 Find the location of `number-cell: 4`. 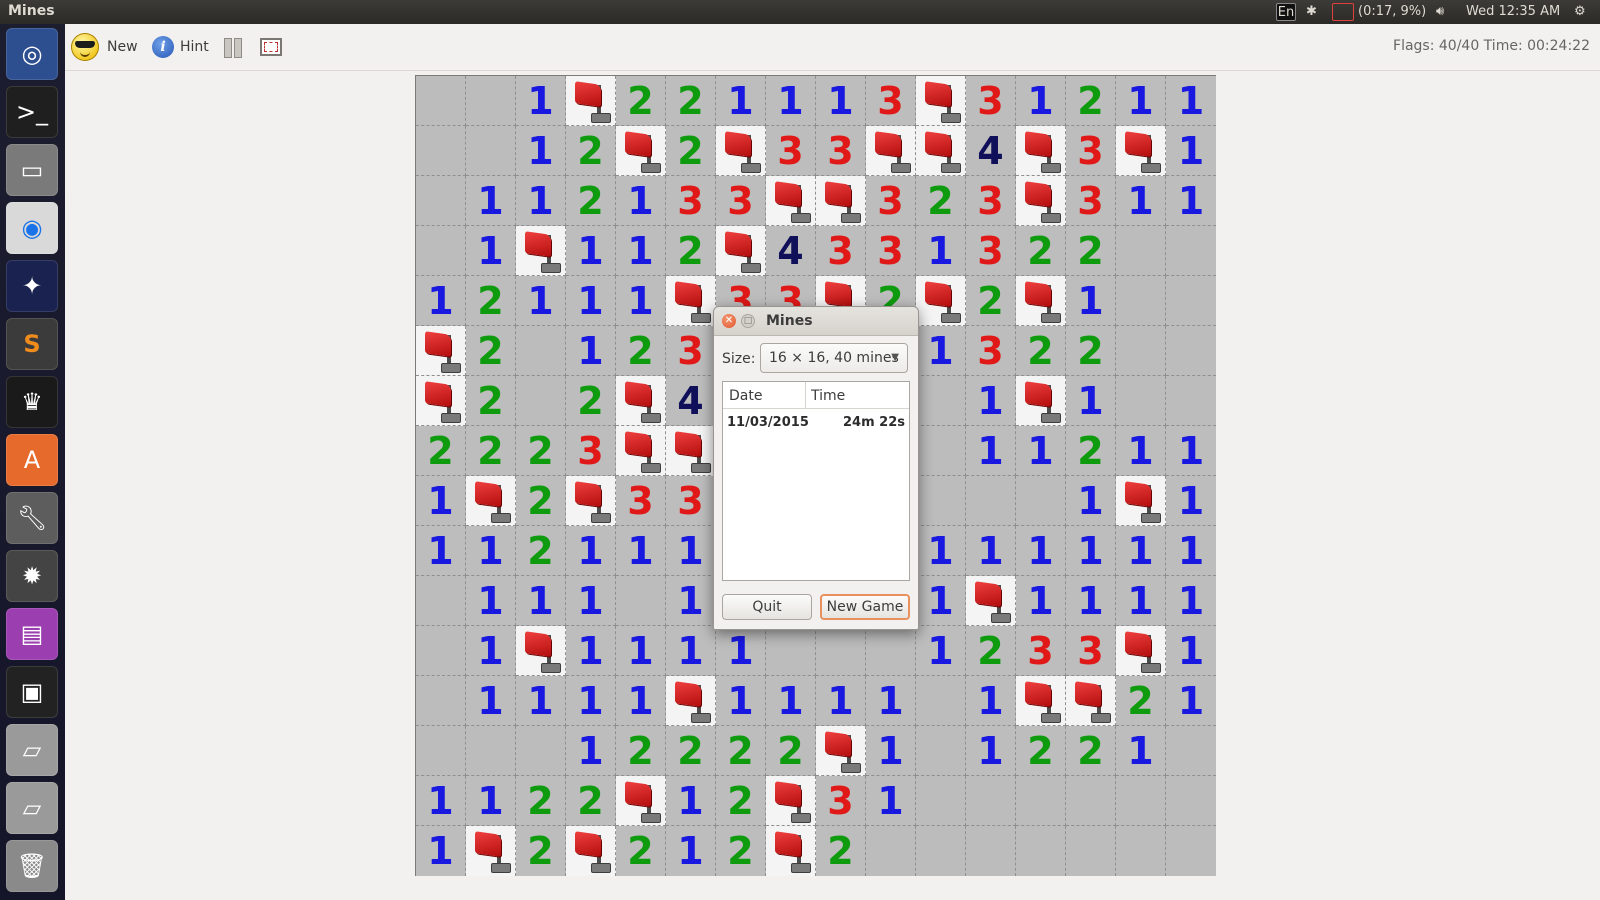

number-cell: 4 is located at coordinates (791, 251).